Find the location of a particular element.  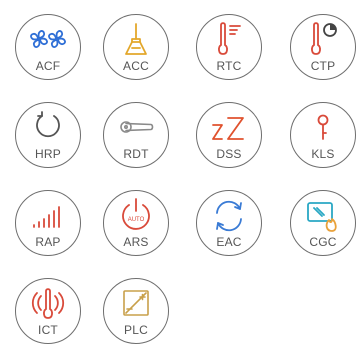

tile-label: EAC is located at coordinates (229, 242).